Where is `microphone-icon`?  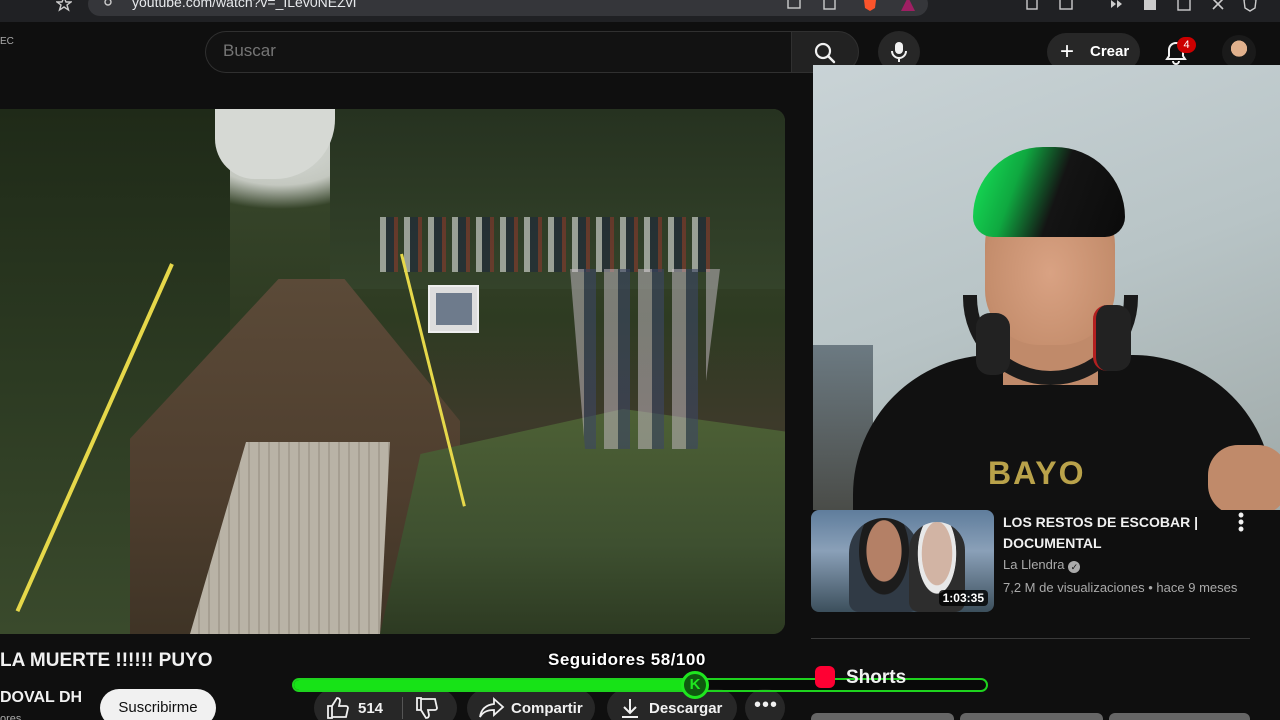
microphone-icon is located at coordinates (899, 52).